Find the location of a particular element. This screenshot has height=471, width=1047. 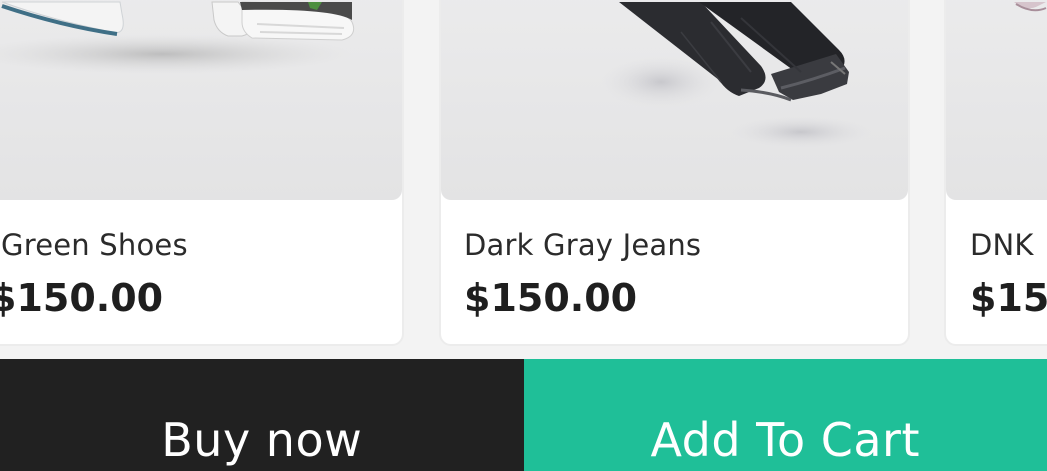

product-info: Dark Gray Jeans $150.00 is located at coordinates (674, 272).